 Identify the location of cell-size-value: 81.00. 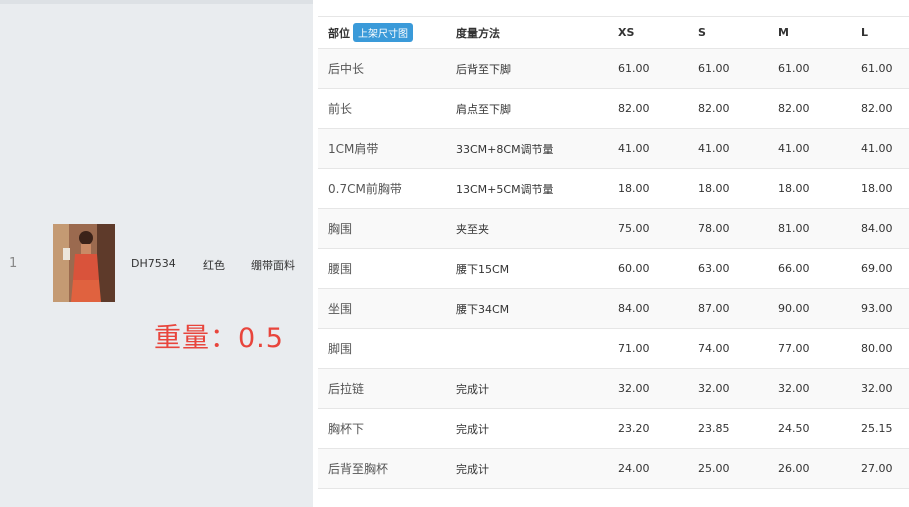
(809, 228).